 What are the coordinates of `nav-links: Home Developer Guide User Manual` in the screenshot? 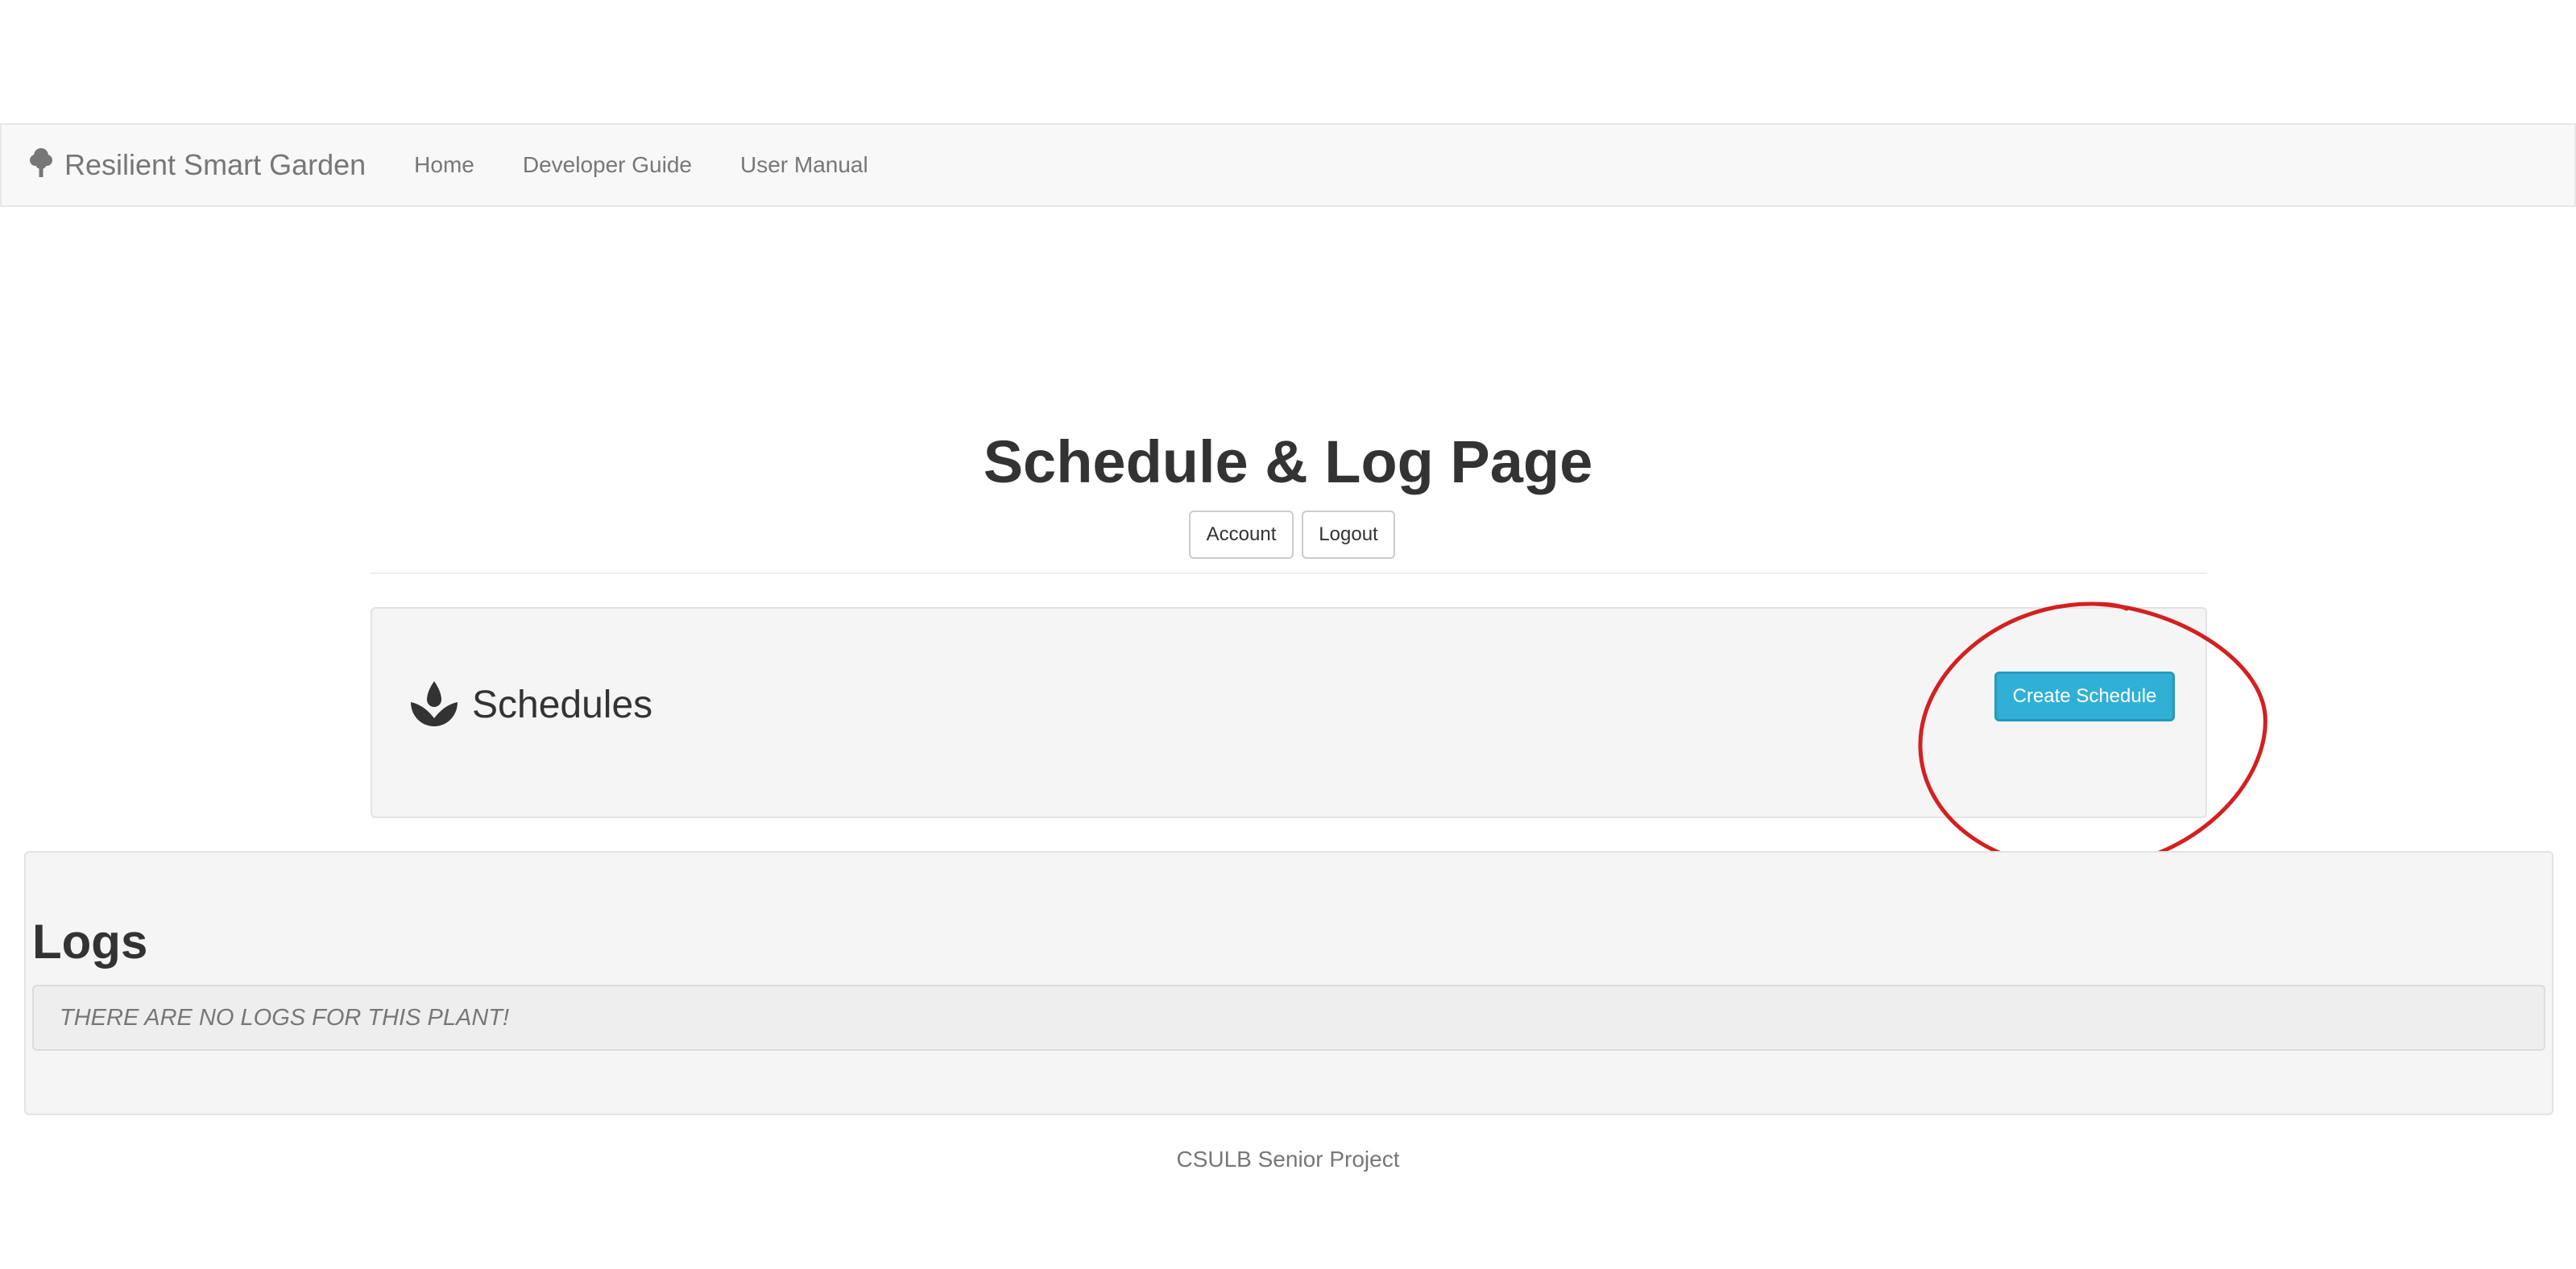 It's located at (665, 165).